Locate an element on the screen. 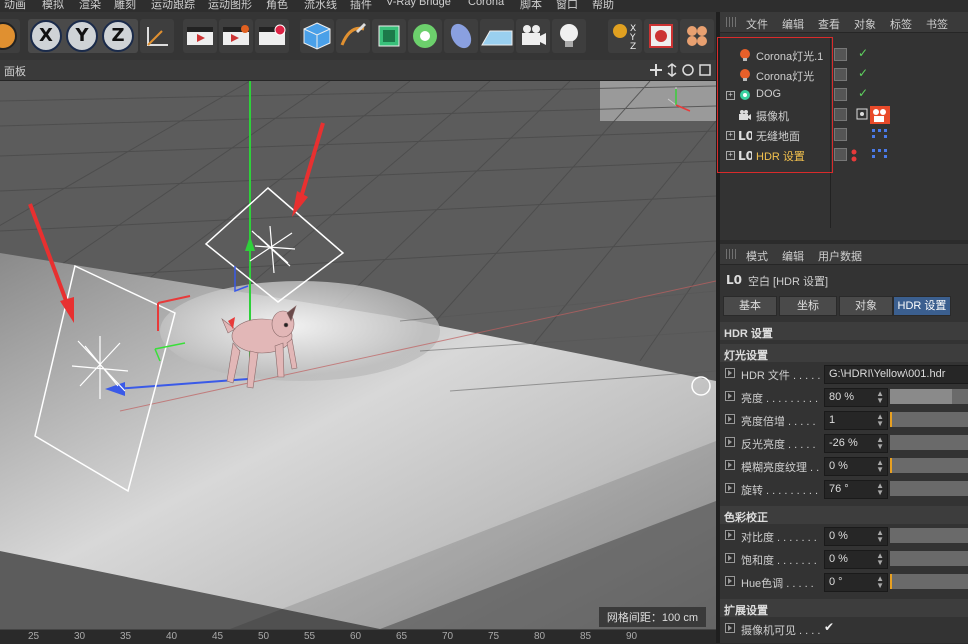 The width and height of the screenshot is (968, 644). blur-texture-slider is located at coordinates (929, 465).